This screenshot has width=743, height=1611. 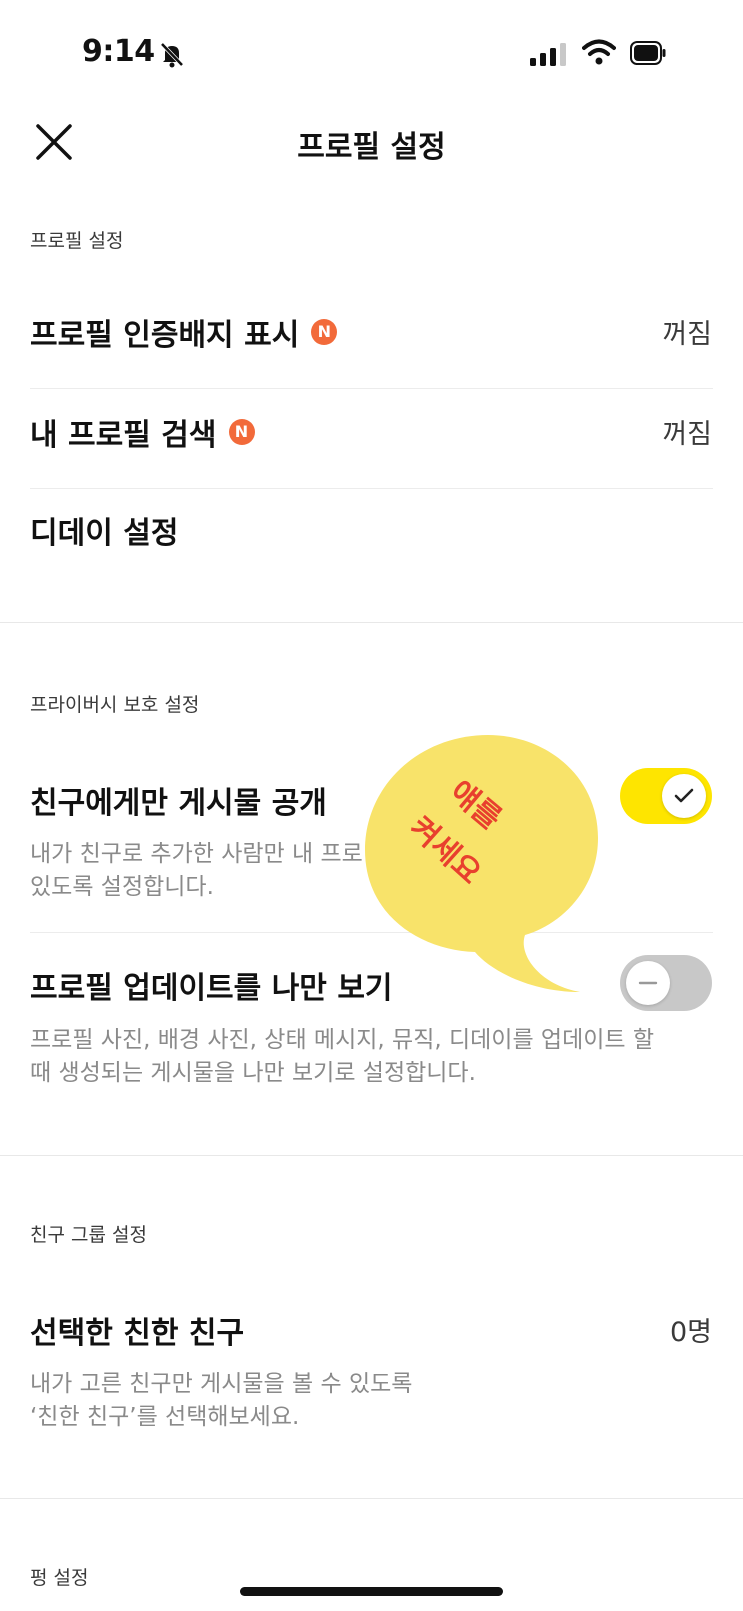 What do you see at coordinates (221, 1384) in the screenshot?
I see `description-line: 내가 고른 친구만 게시물을 볼 수 있도록` at bounding box center [221, 1384].